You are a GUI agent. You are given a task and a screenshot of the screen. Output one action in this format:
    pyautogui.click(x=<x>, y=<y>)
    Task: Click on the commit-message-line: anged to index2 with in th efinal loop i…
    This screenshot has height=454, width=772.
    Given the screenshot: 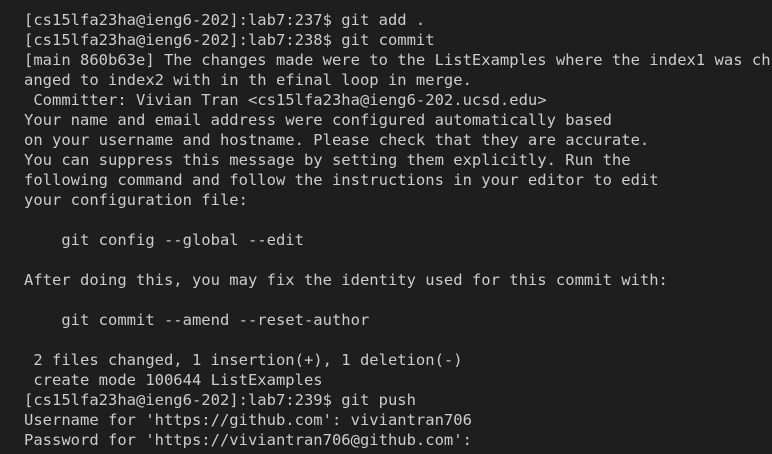 What is the action you would take?
    pyautogui.click(x=248, y=80)
    